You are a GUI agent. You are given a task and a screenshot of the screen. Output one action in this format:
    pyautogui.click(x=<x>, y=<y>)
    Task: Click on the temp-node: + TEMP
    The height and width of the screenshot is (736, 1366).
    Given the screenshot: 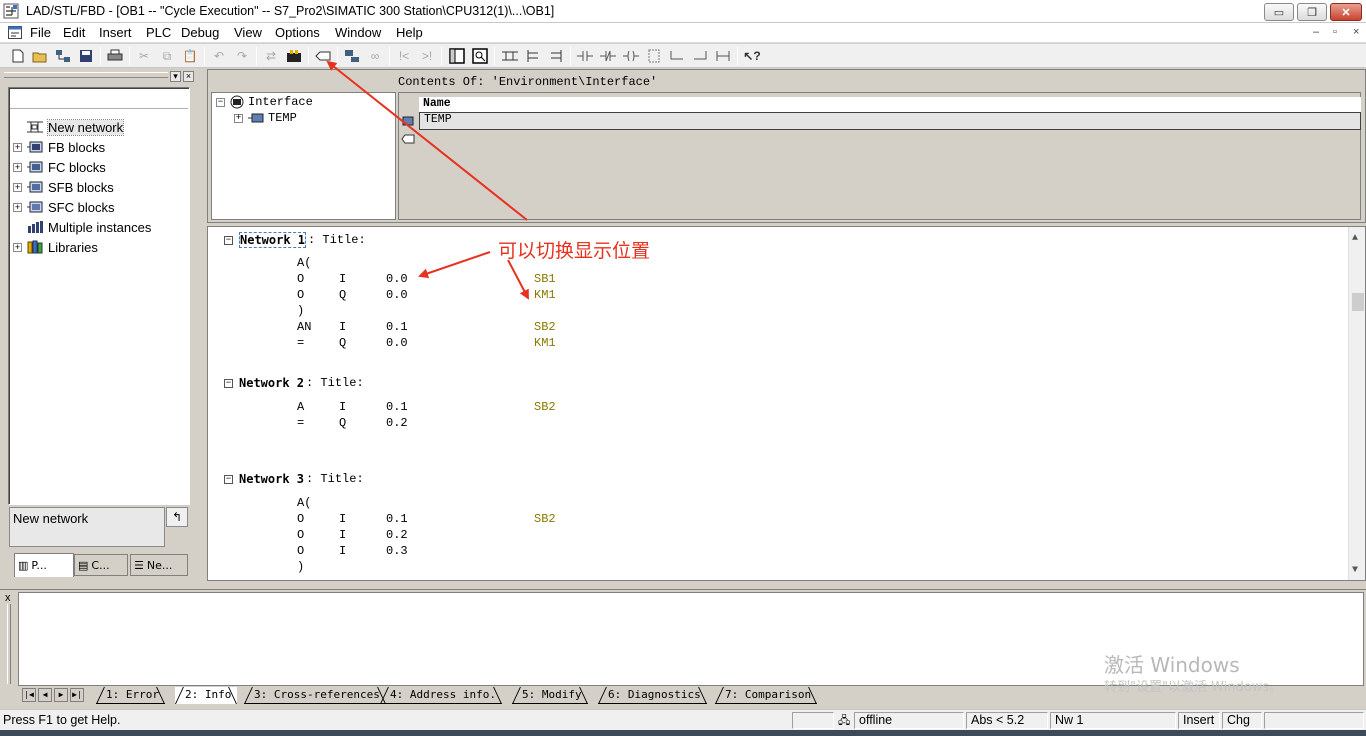 What is the action you would take?
    pyautogui.click(x=265, y=118)
    